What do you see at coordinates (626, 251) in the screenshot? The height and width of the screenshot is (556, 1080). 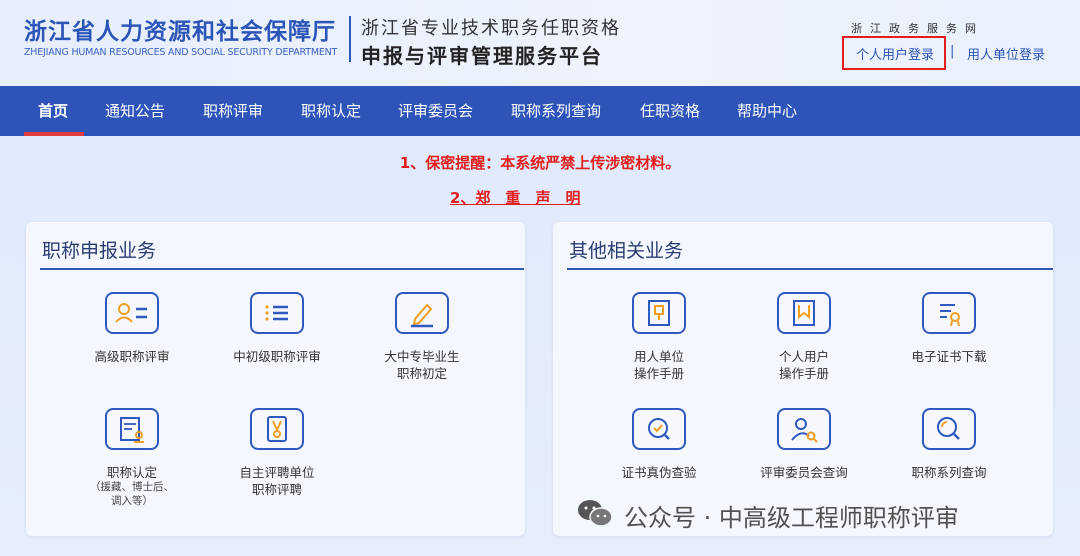 I see `panel-title: 其他相关业务` at bounding box center [626, 251].